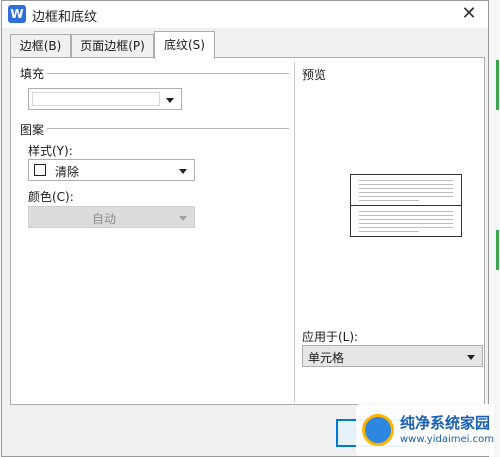  Describe the element at coordinates (392, 356) in the screenshot. I see `apply-to-dropdown: 单元格` at that location.